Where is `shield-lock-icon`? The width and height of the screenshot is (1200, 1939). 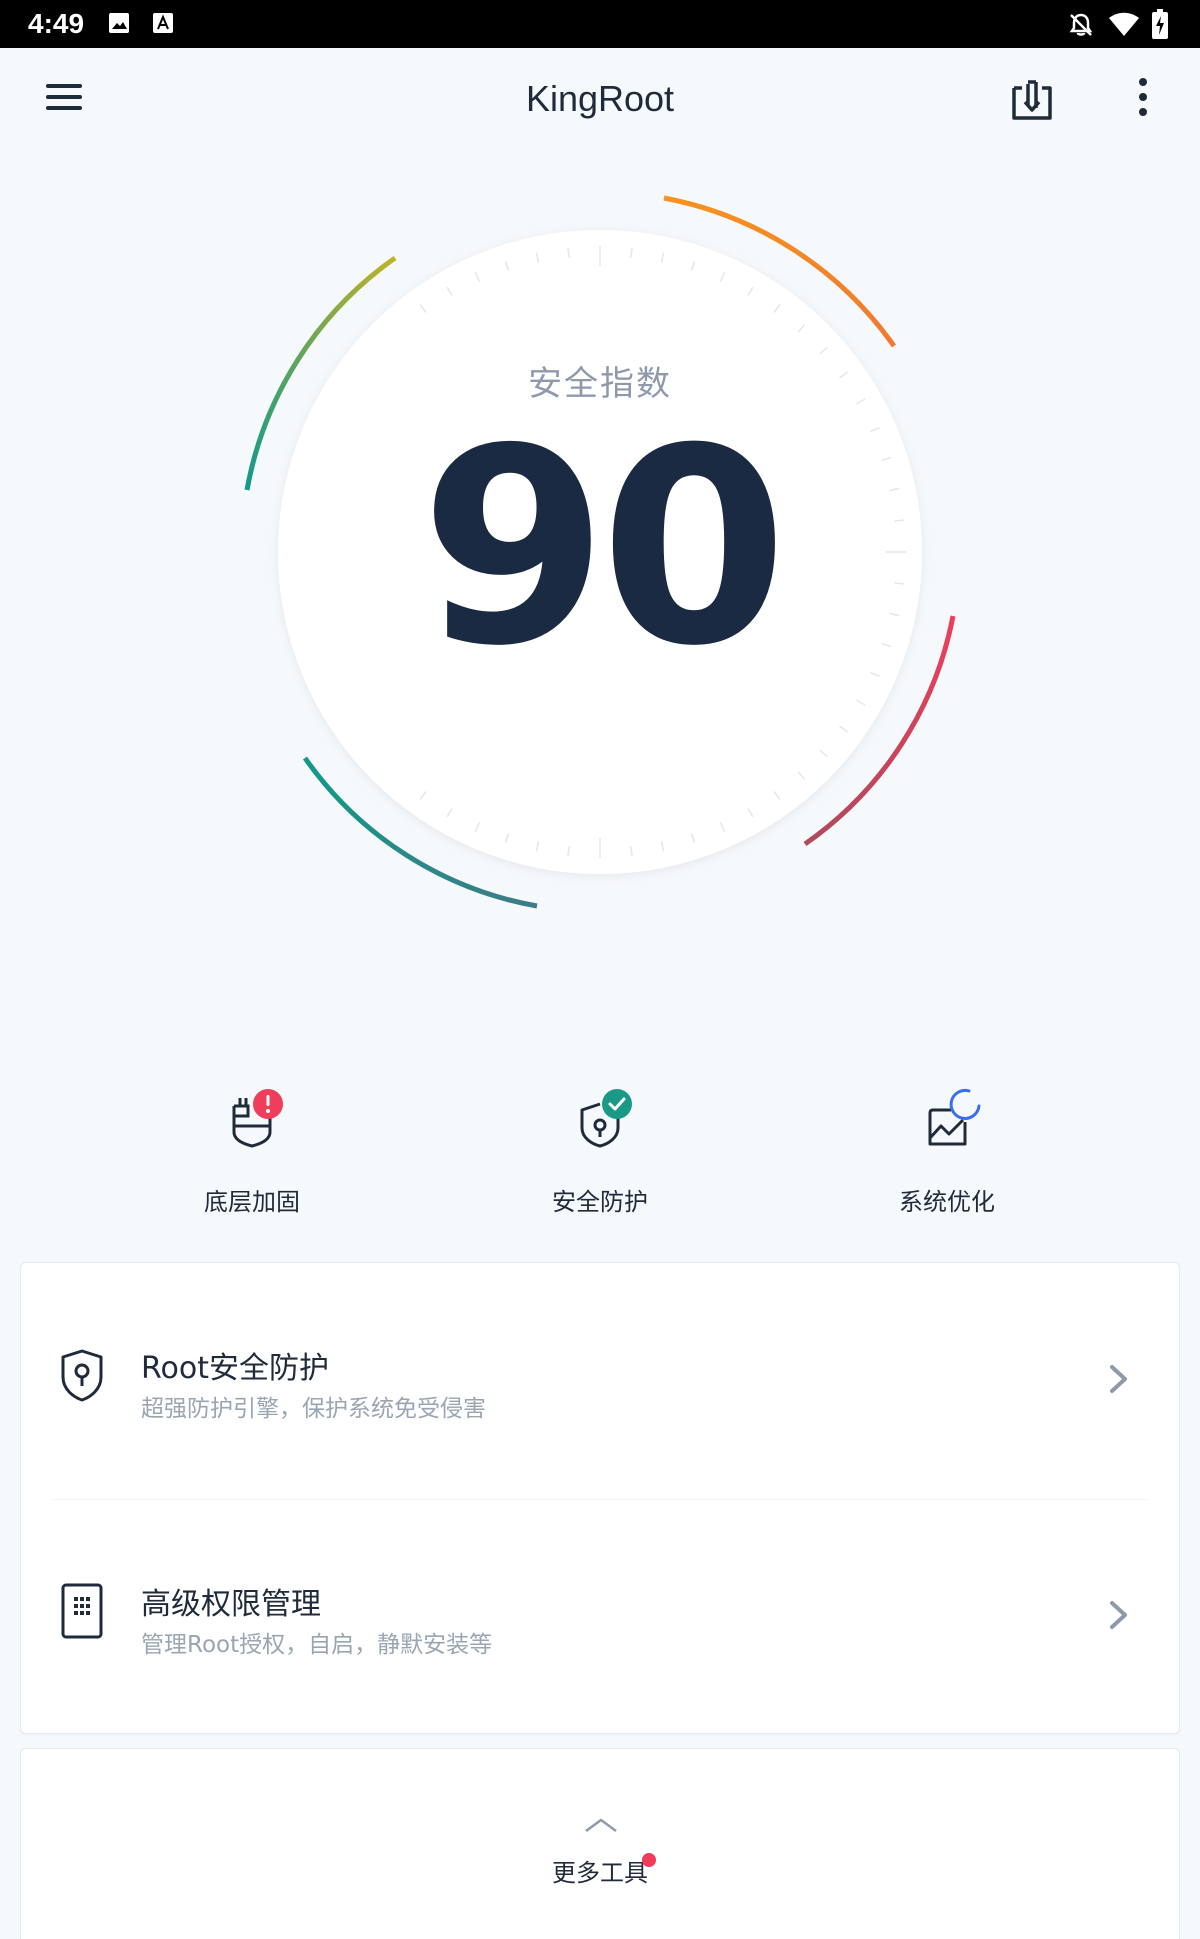 shield-lock-icon is located at coordinates (606, 1118).